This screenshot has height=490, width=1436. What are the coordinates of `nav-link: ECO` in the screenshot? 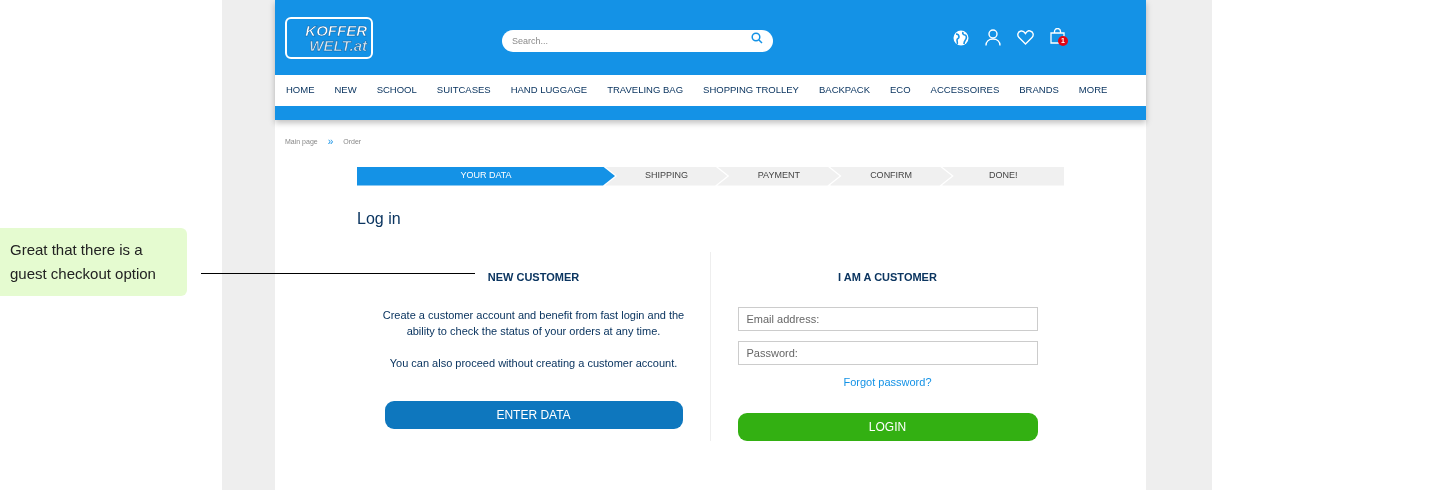 It's located at (900, 90).